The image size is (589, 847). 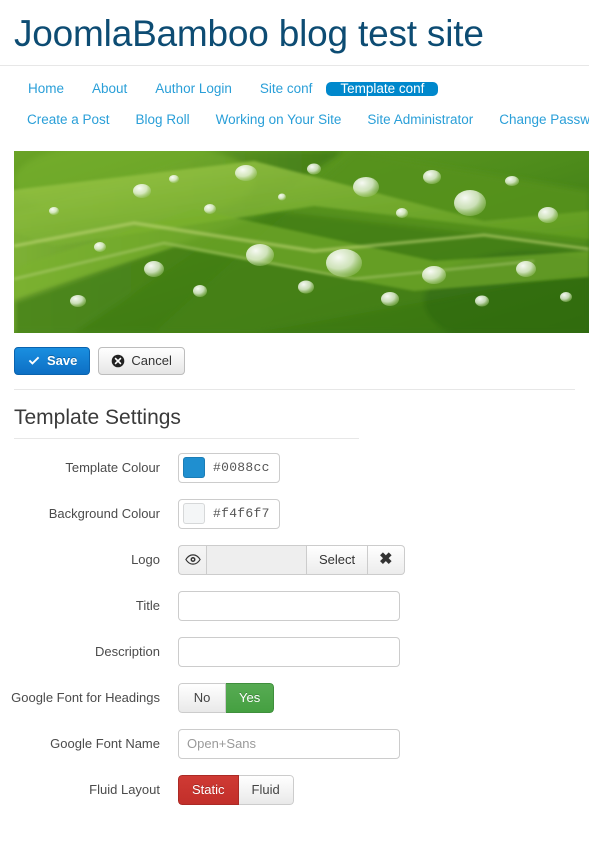 What do you see at coordinates (266, 789) in the screenshot?
I see `fluid-layout-option-fluid: Fluid` at bounding box center [266, 789].